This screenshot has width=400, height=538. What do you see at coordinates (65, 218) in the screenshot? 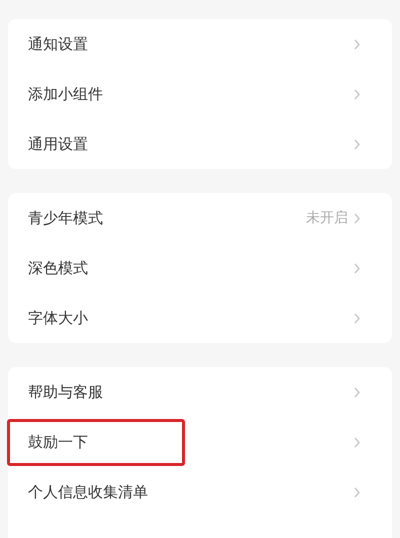
I see `row-label: 青少年模式` at bounding box center [65, 218].